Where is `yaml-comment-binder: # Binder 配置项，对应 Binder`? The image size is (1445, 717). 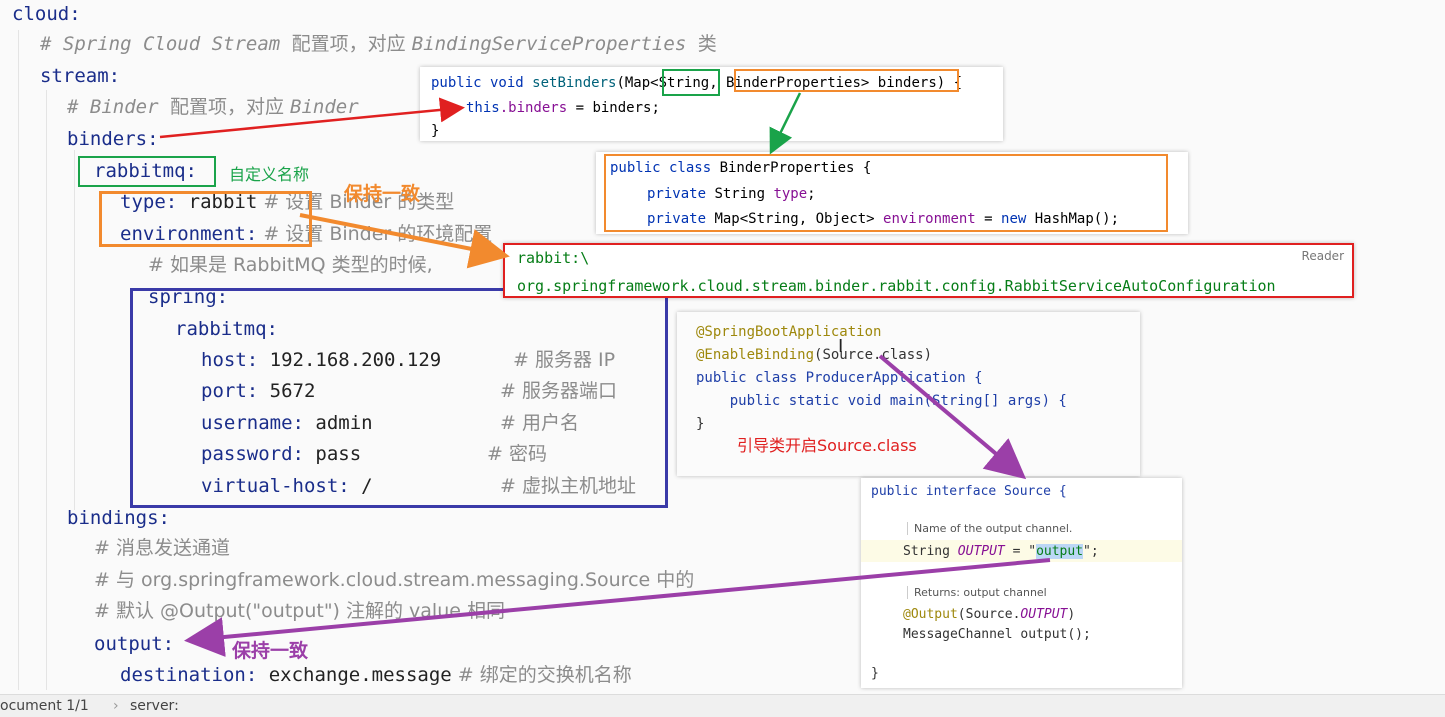 yaml-comment-binder: # Binder 配置项，对应 Binder is located at coordinates (213, 107).